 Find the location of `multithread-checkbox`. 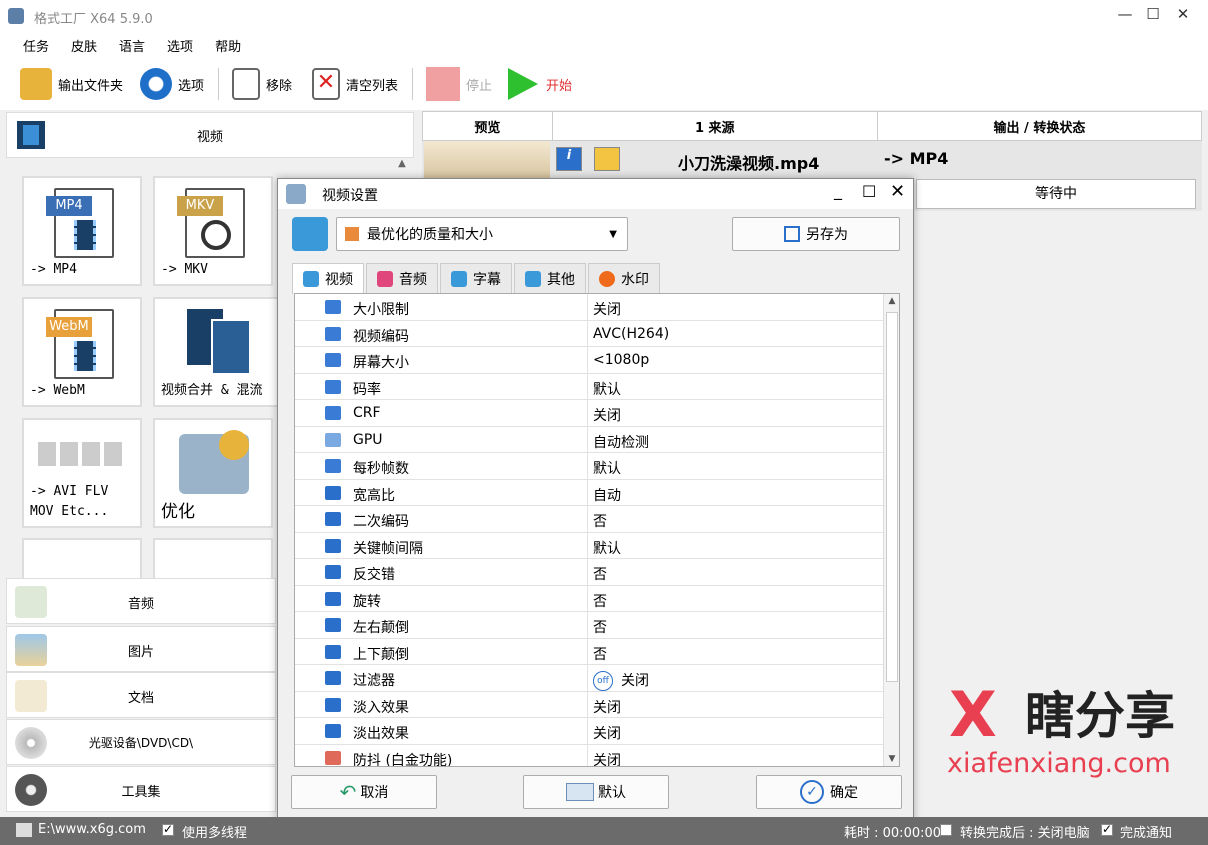

multithread-checkbox is located at coordinates (168, 829).